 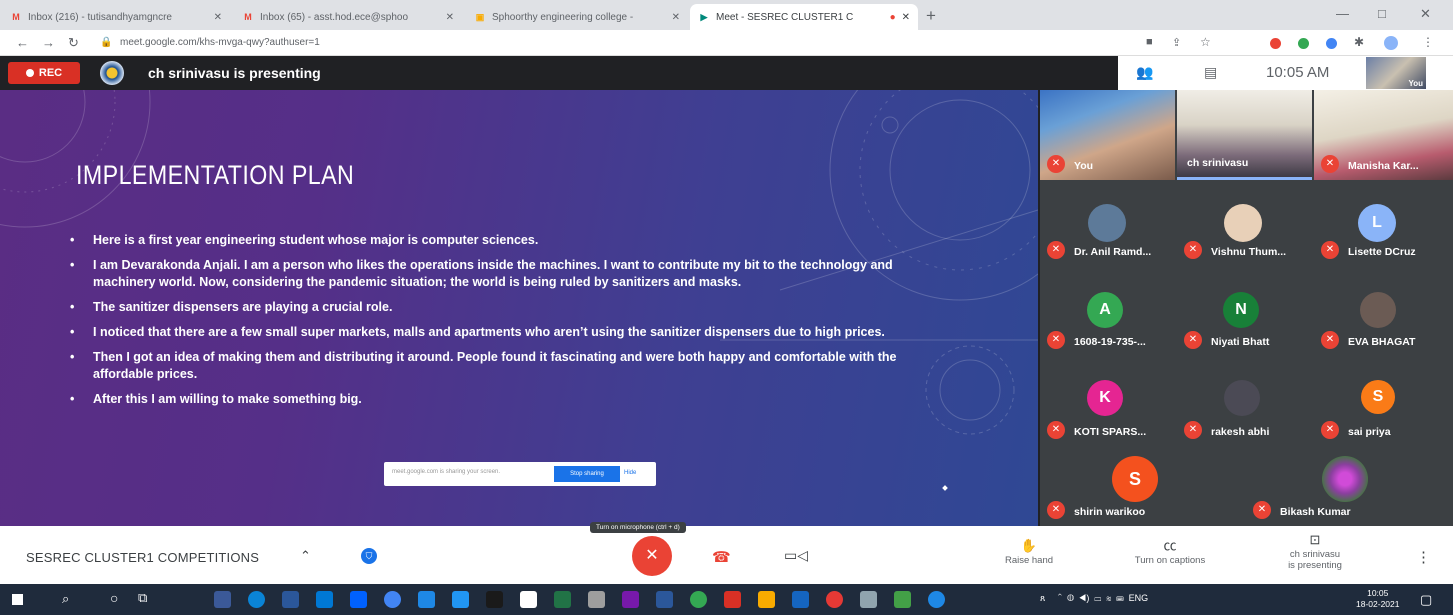 What do you see at coordinates (1396, 73) in the screenshot?
I see `self-view-thumbnail: You` at bounding box center [1396, 73].